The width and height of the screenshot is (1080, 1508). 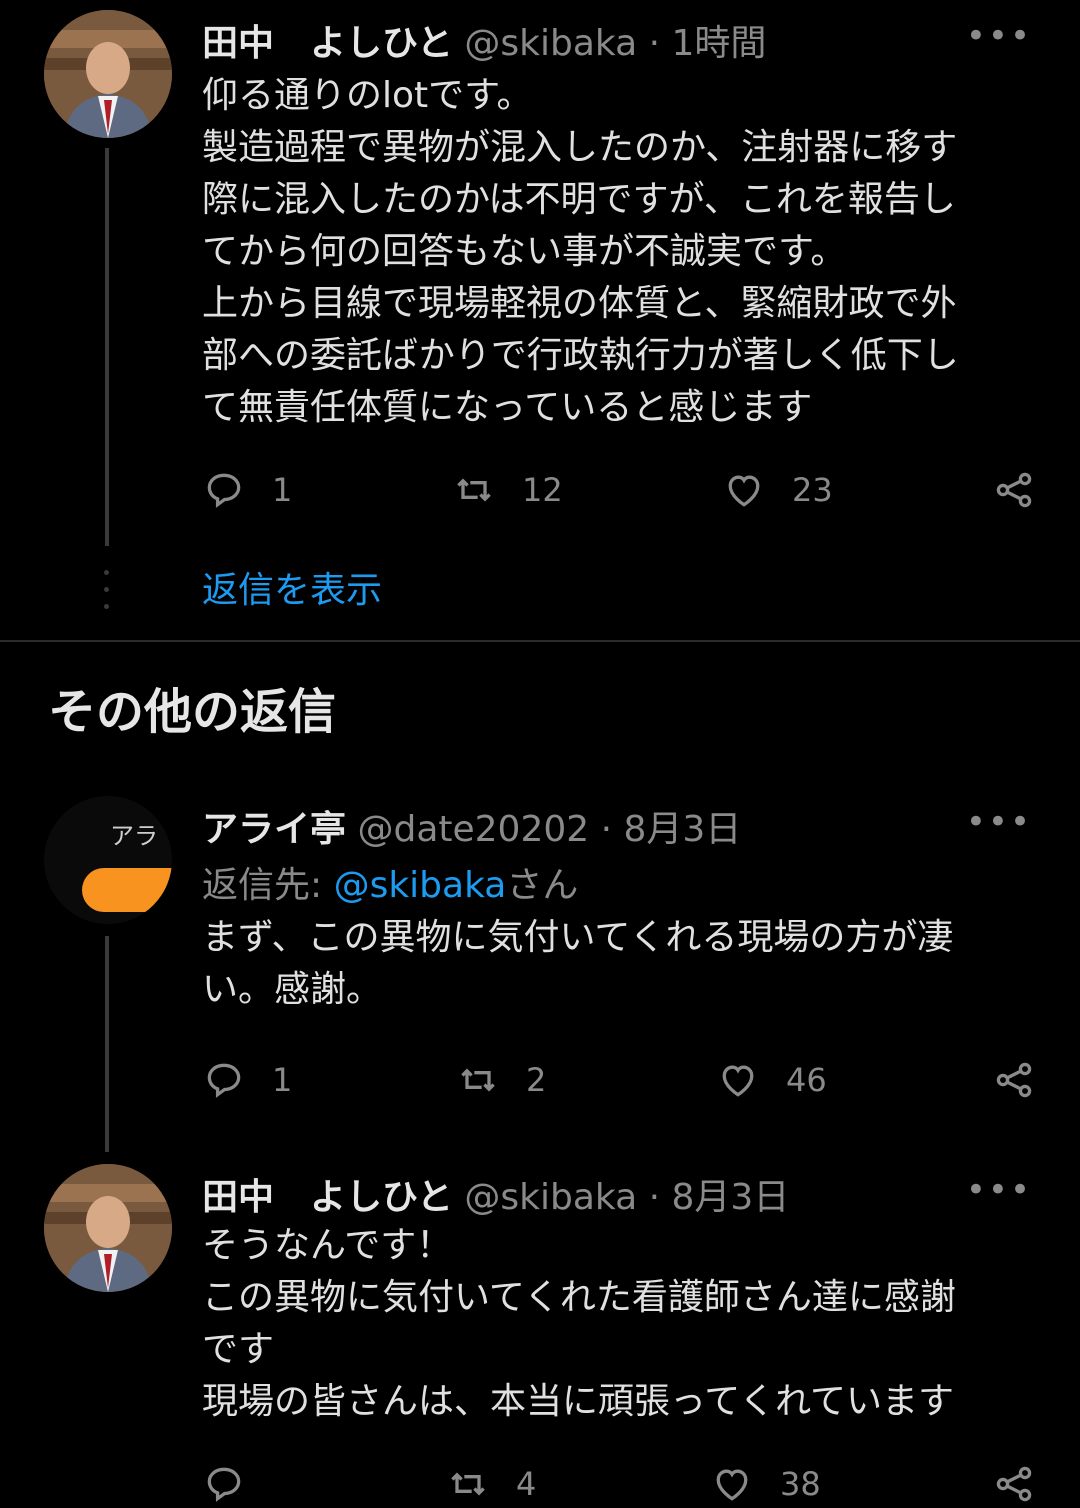 What do you see at coordinates (621, 825) in the screenshot?
I see `tweet-header: アライ亭 @date20202 · 8月3日 •••` at bounding box center [621, 825].